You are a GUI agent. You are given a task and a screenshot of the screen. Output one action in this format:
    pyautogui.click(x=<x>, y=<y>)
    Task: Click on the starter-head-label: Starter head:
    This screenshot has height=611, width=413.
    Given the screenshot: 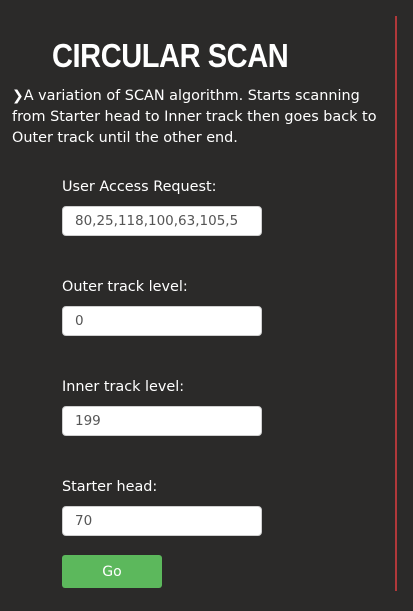 What is the action you would take?
    pyautogui.click(x=110, y=487)
    